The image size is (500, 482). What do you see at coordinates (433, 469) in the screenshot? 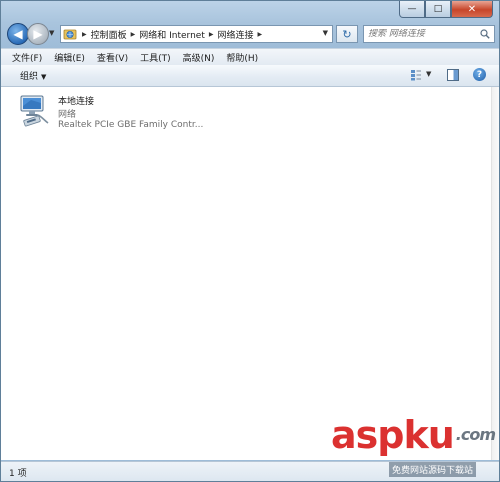
I see `watermark-tagline: 免费网站源码下载站` at bounding box center [433, 469].